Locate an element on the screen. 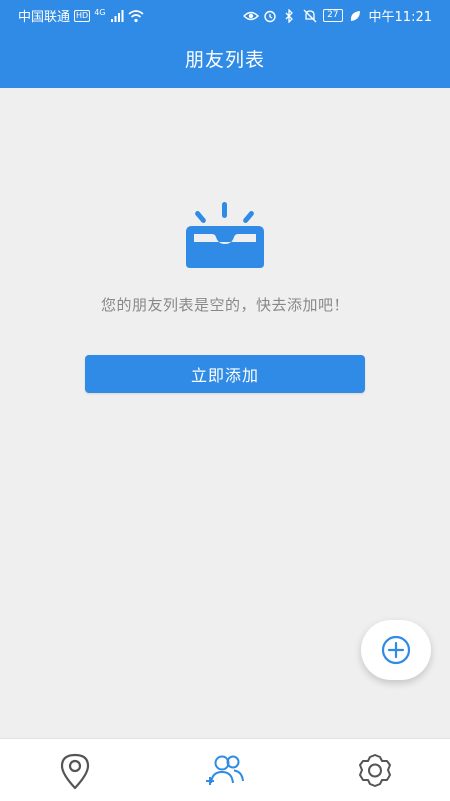 This screenshot has height=801, width=450. status-bar: 中国联通 HD 4G 27 中午11:21 is located at coordinates (225, 14).